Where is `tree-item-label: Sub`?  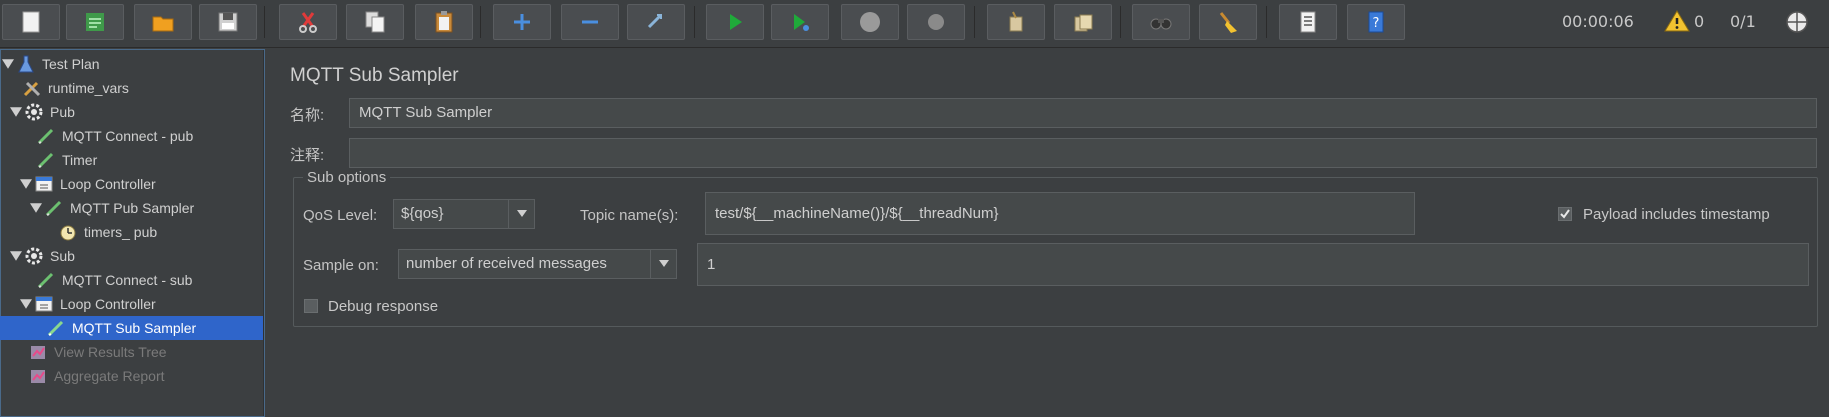 tree-item-label: Sub is located at coordinates (62, 256).